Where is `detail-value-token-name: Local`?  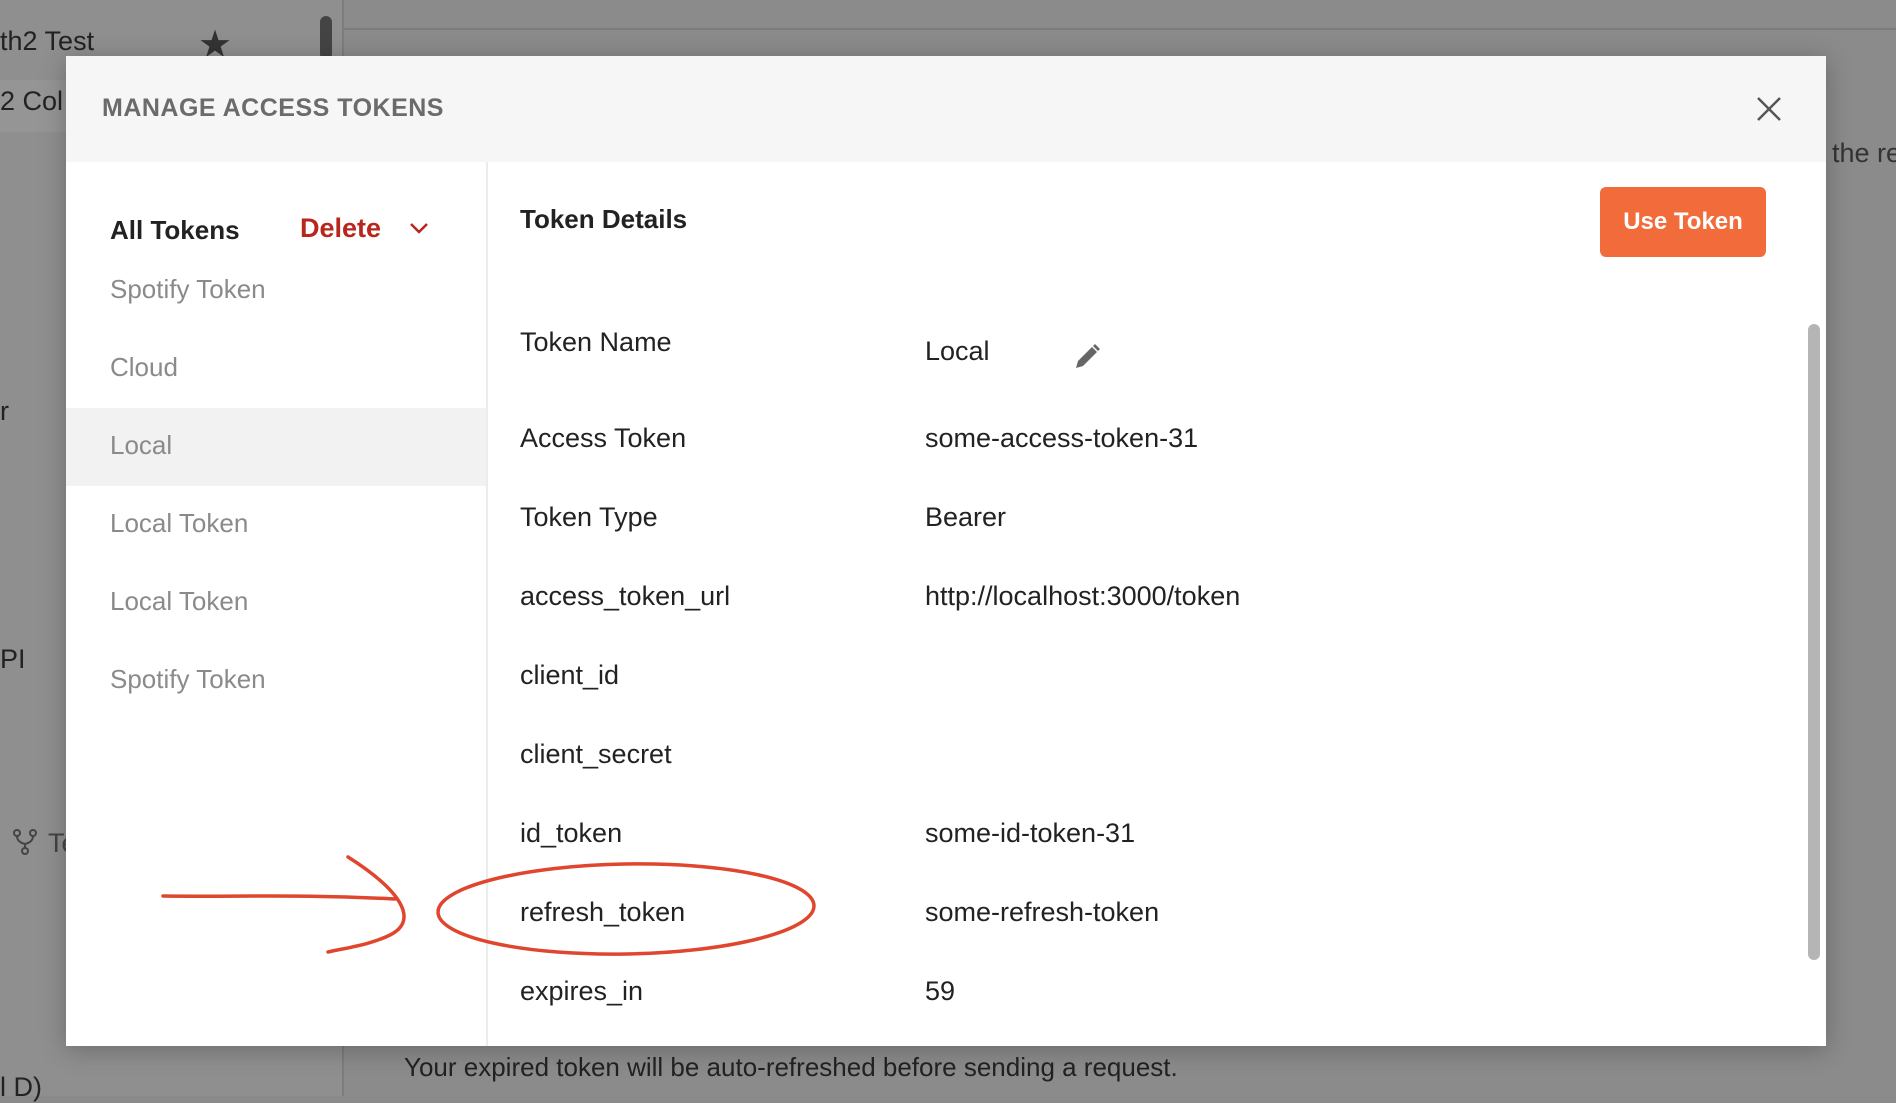
detail-value-token-name: Local is located at coordinates (957, 351).